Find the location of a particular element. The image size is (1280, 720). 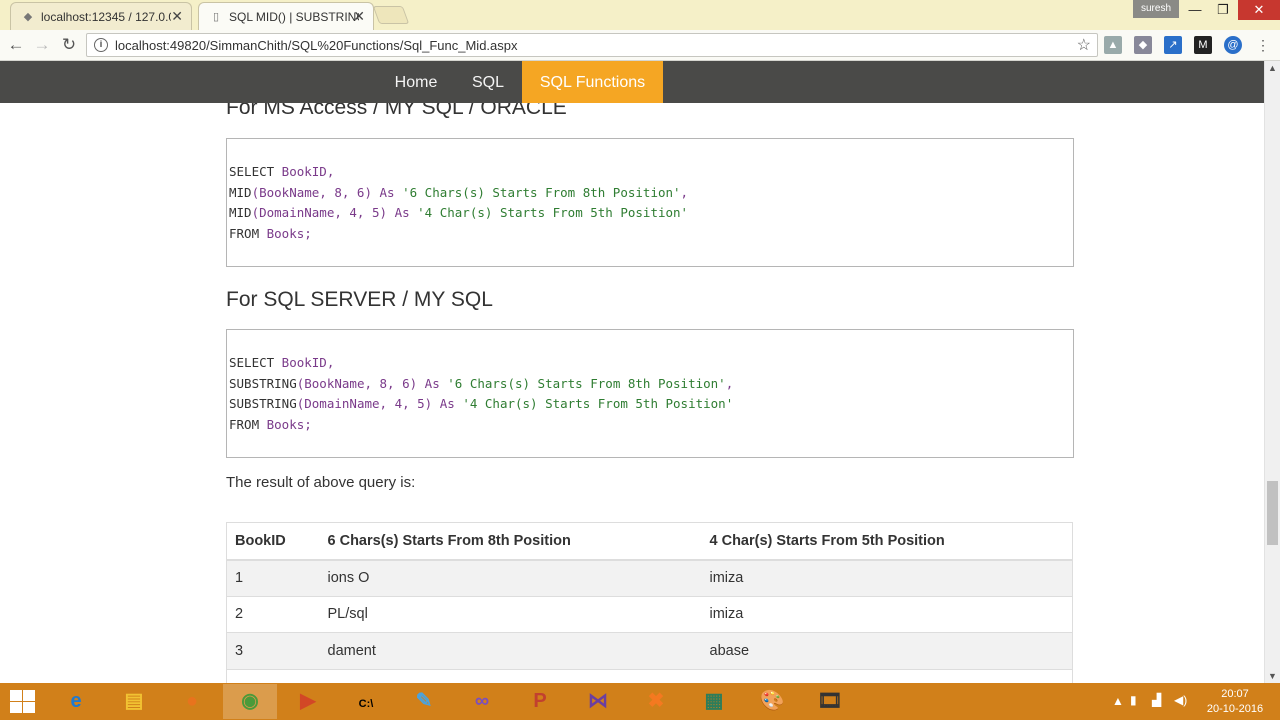

xampp-icon: ✖ is located at coordinates (656, 701).